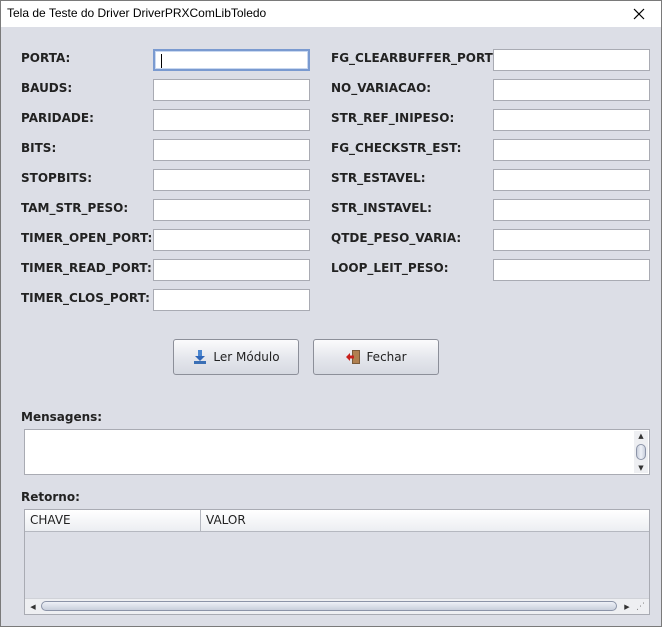 The image size is (662, 627). What do you see at coordinates (640, 607) in the screenshot?
I see `resize-grip-icon: ⋰` at bounding box center [640, 607].